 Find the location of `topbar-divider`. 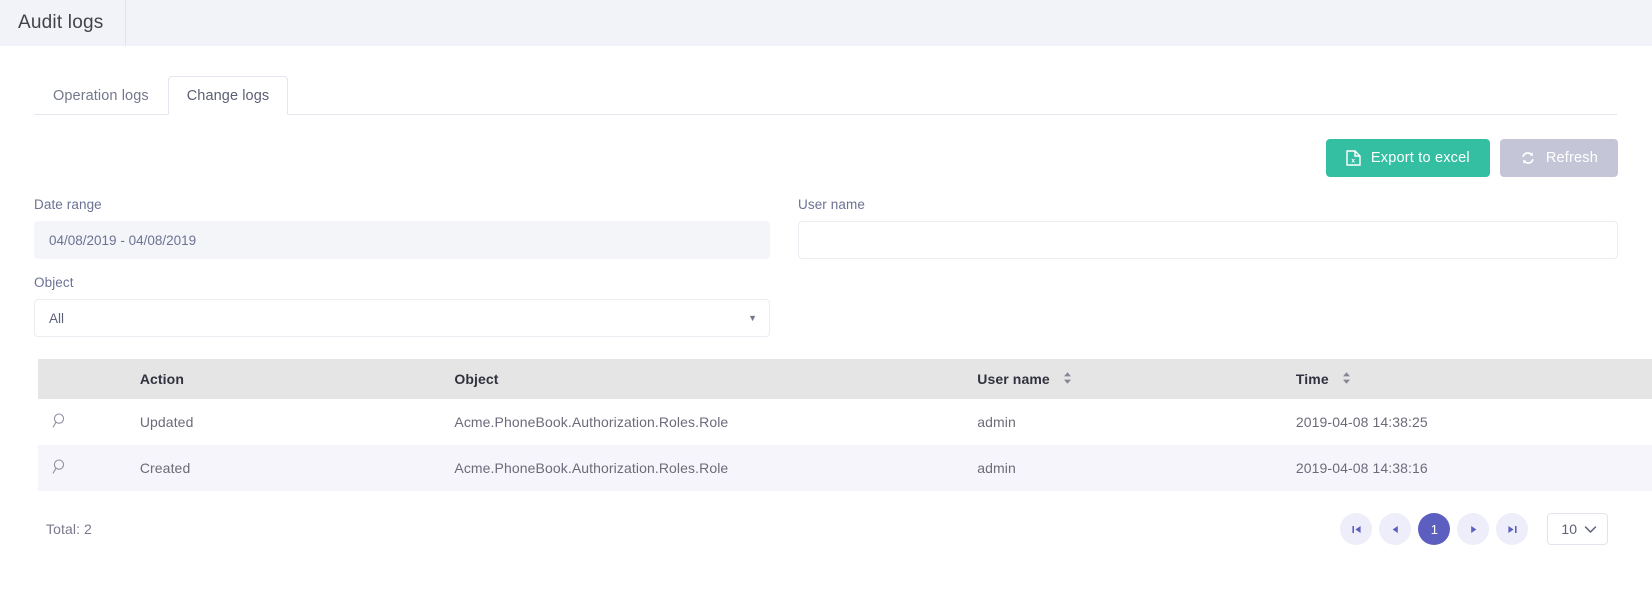

topbar-divider is located at coordinates (126, 23).